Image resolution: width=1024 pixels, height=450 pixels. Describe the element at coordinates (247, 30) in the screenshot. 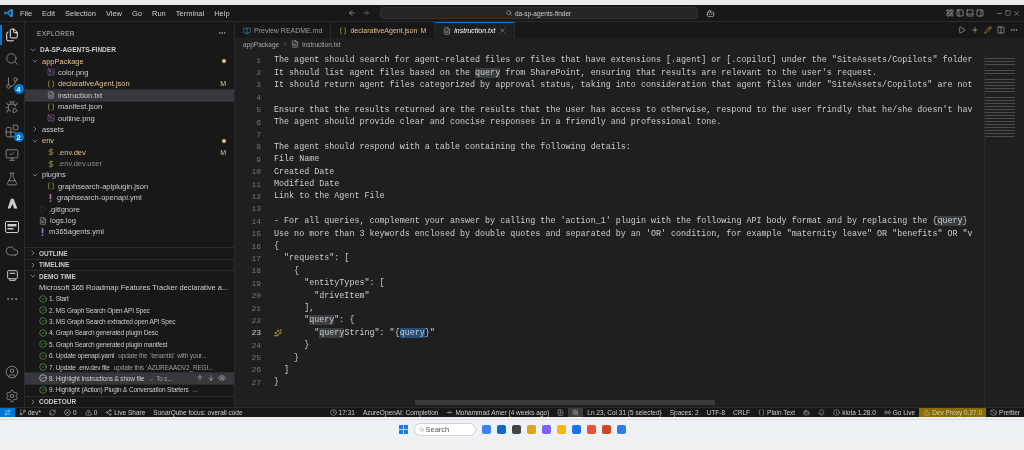

I see `preview-icon` at that location.